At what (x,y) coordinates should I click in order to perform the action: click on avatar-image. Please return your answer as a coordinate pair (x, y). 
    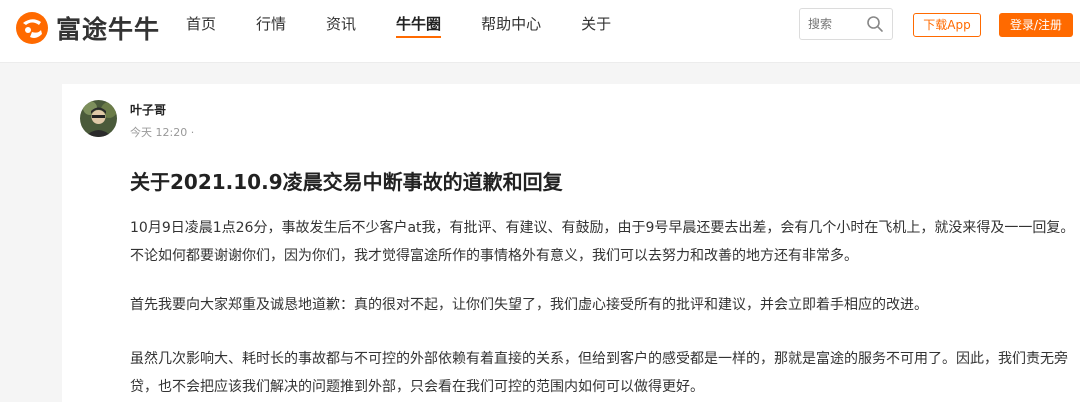
    Looking at the image, I should click on (98, 118).